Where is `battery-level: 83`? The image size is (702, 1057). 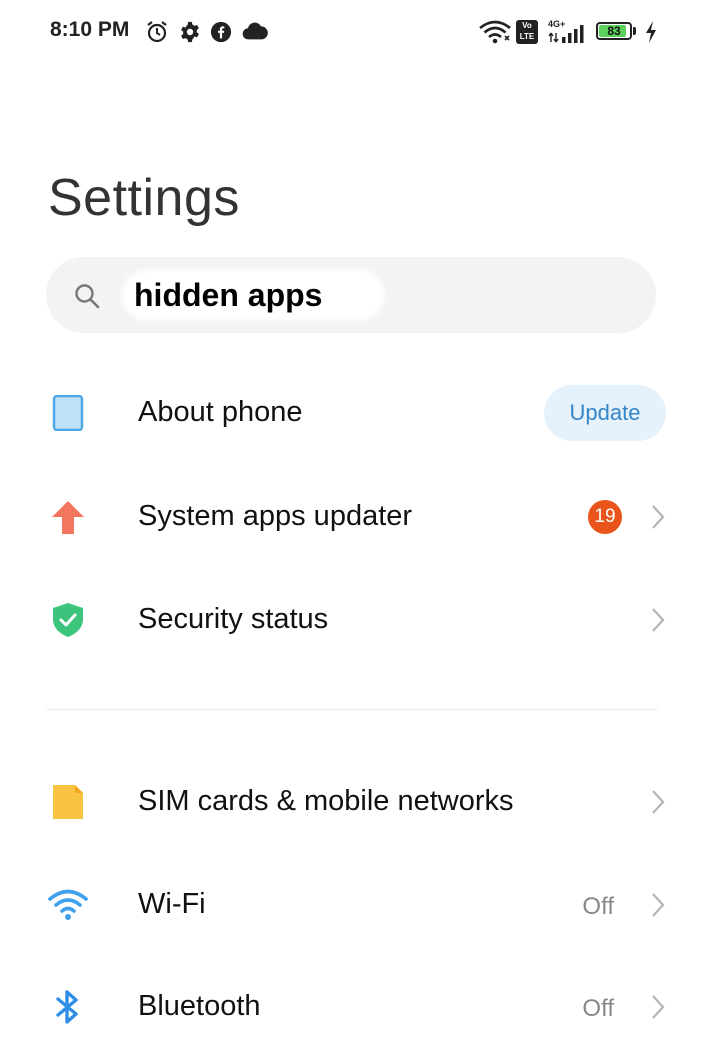 battery-level: 83 is located at coordinates (614, 31).